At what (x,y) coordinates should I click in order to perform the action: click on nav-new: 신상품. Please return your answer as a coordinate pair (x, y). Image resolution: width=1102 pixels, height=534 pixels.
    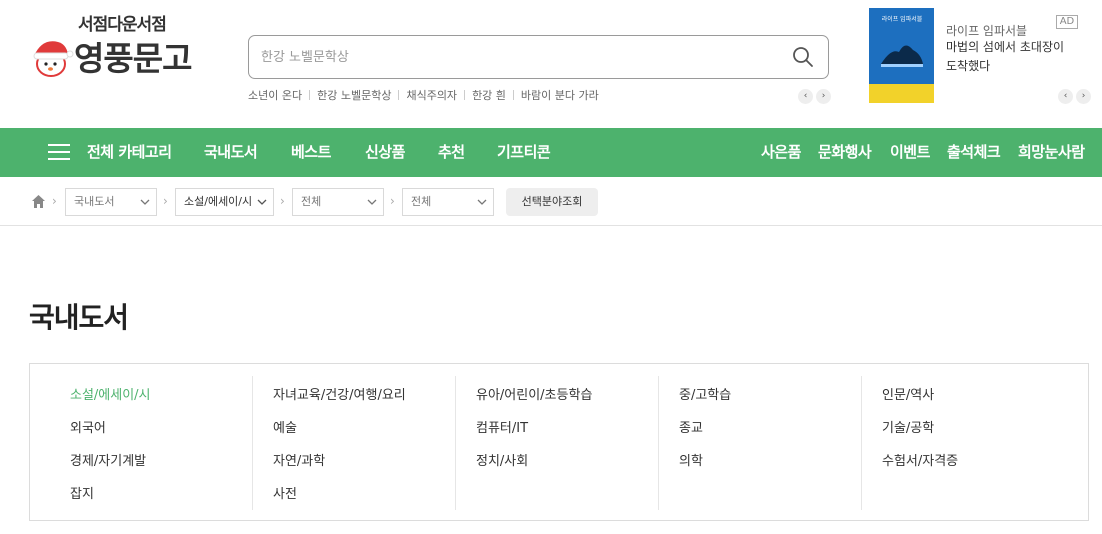
    Looking at the image, I should click on (385, 152).